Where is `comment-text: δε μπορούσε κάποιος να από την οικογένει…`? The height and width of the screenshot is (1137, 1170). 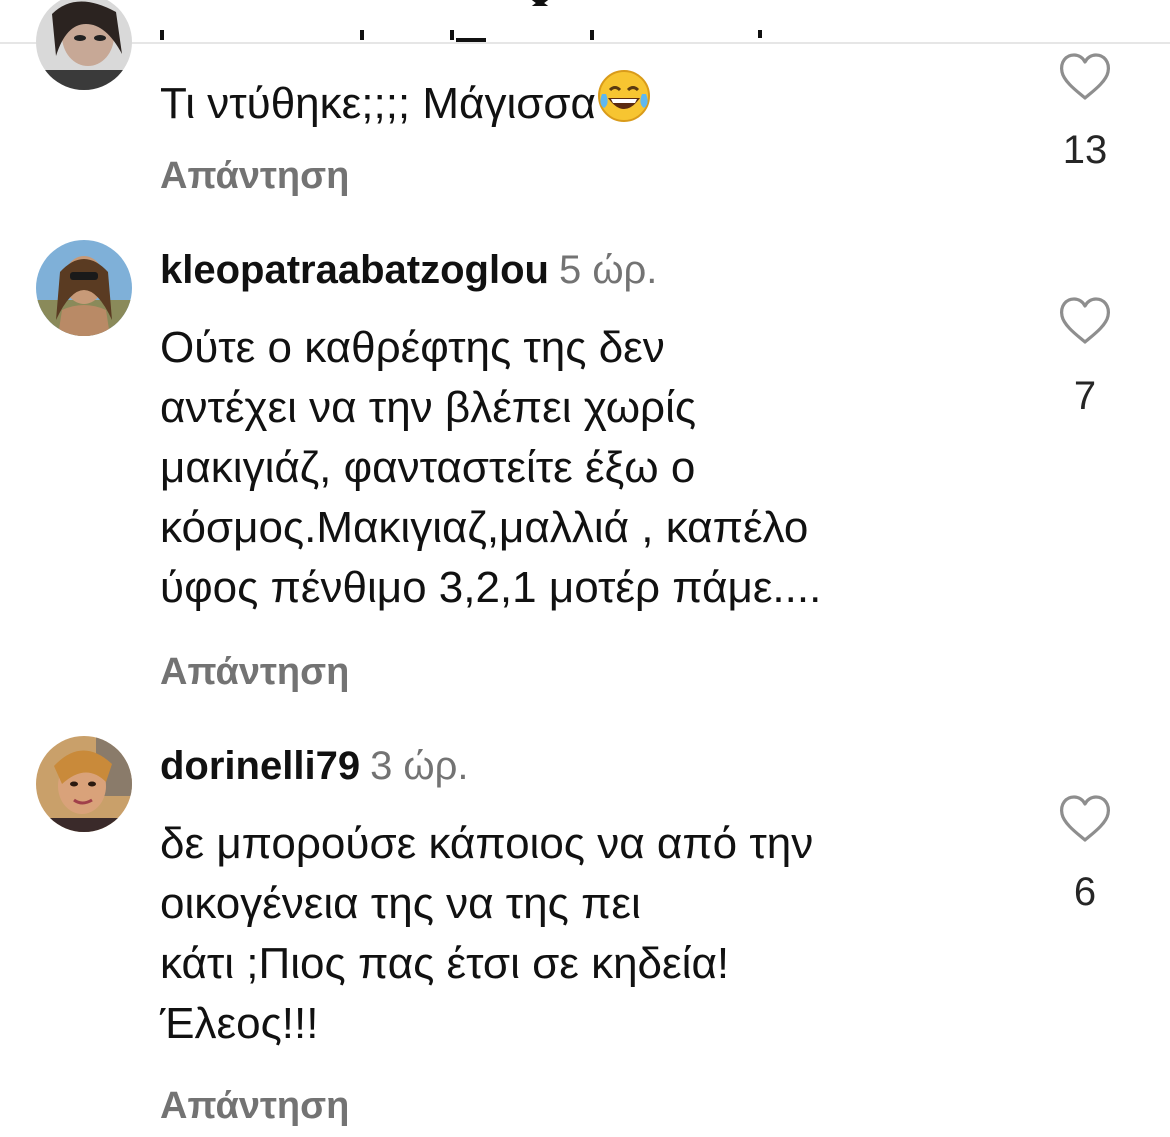 comment-text: δε μπορούσε κάποιος να από την οικογένει… is located at coordinates (487, 933).